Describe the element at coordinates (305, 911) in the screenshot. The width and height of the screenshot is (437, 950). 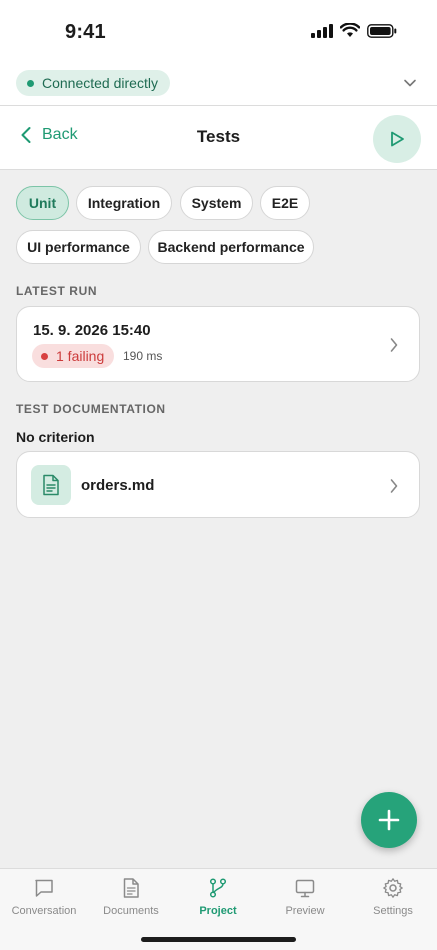
I see `tab-label: Preview` at that location.